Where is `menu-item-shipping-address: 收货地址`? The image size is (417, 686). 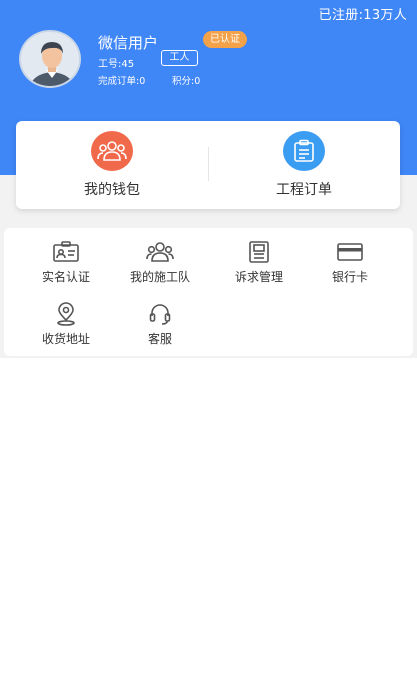 menu-item-shipping-address: 收货地址 is located at coordinates (66, 319).